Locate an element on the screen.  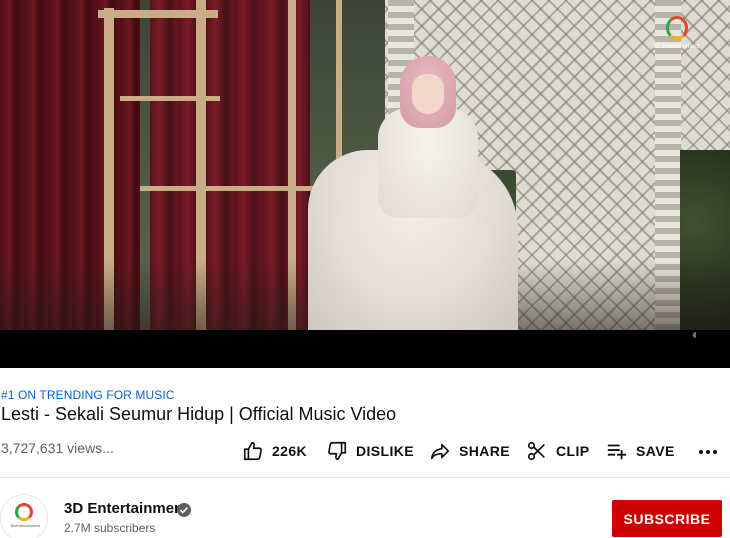
avatar-text: 3Dentertainment is located at coordinates (25, 525).